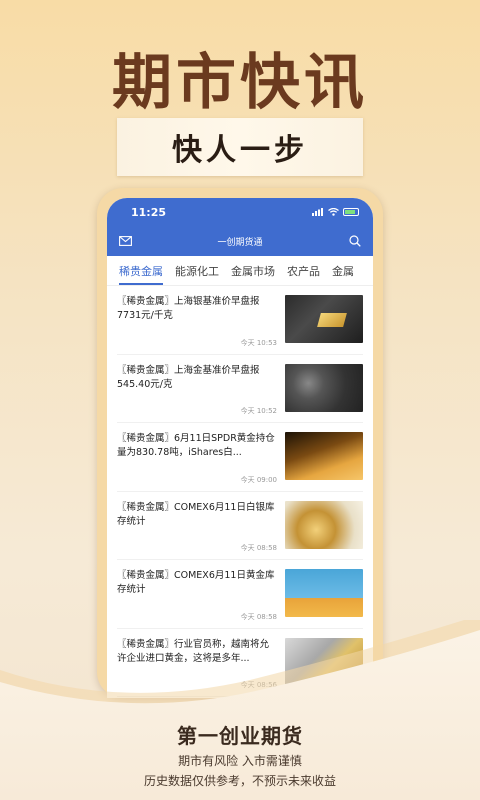 The width and height of the screenshot is (480, 800). What do you see at coordinates (196, 514) in the screenshot?
I see `news-title: 〖稀贵金属〗COMEX6月11日白银库存统计` at bounding box center [196, 514].